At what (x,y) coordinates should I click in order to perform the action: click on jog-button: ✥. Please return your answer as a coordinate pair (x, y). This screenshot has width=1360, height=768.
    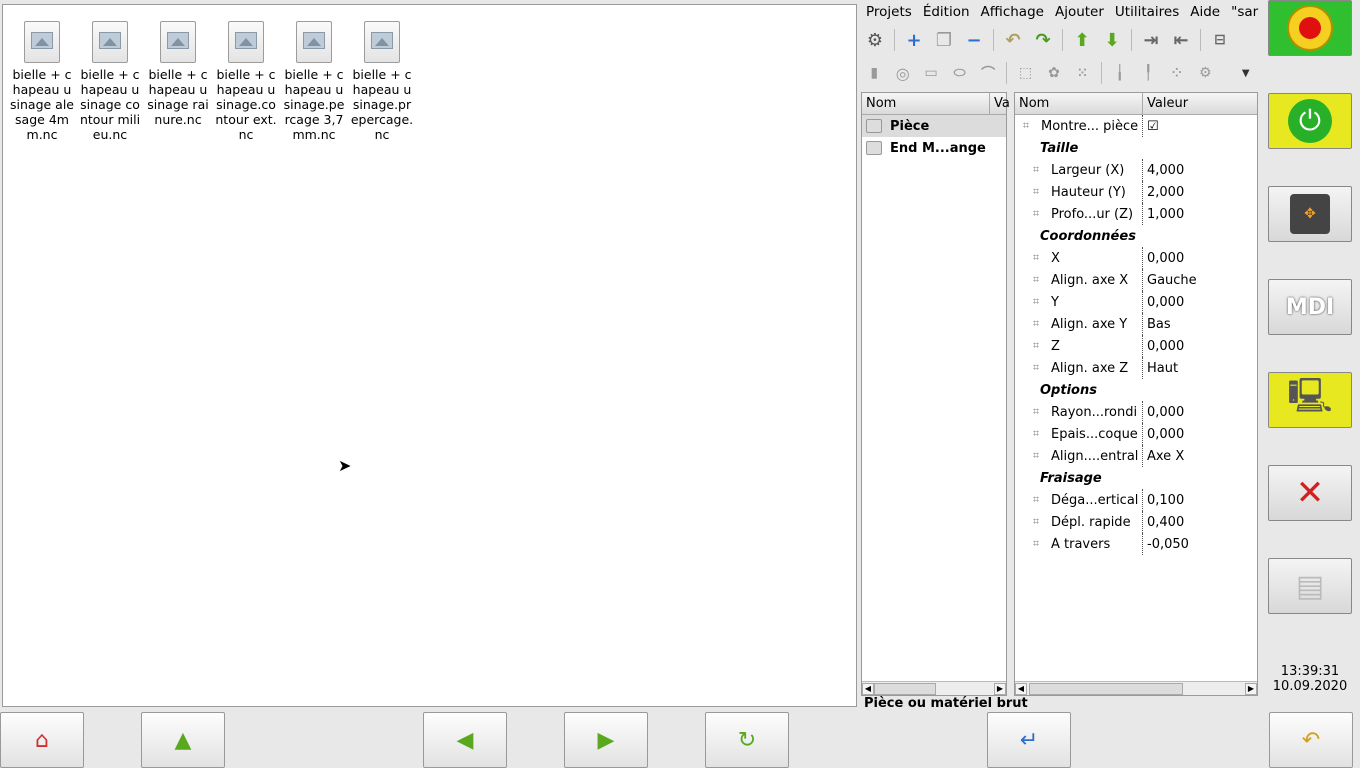
    Looking at the image, I should click on (1310, 214).